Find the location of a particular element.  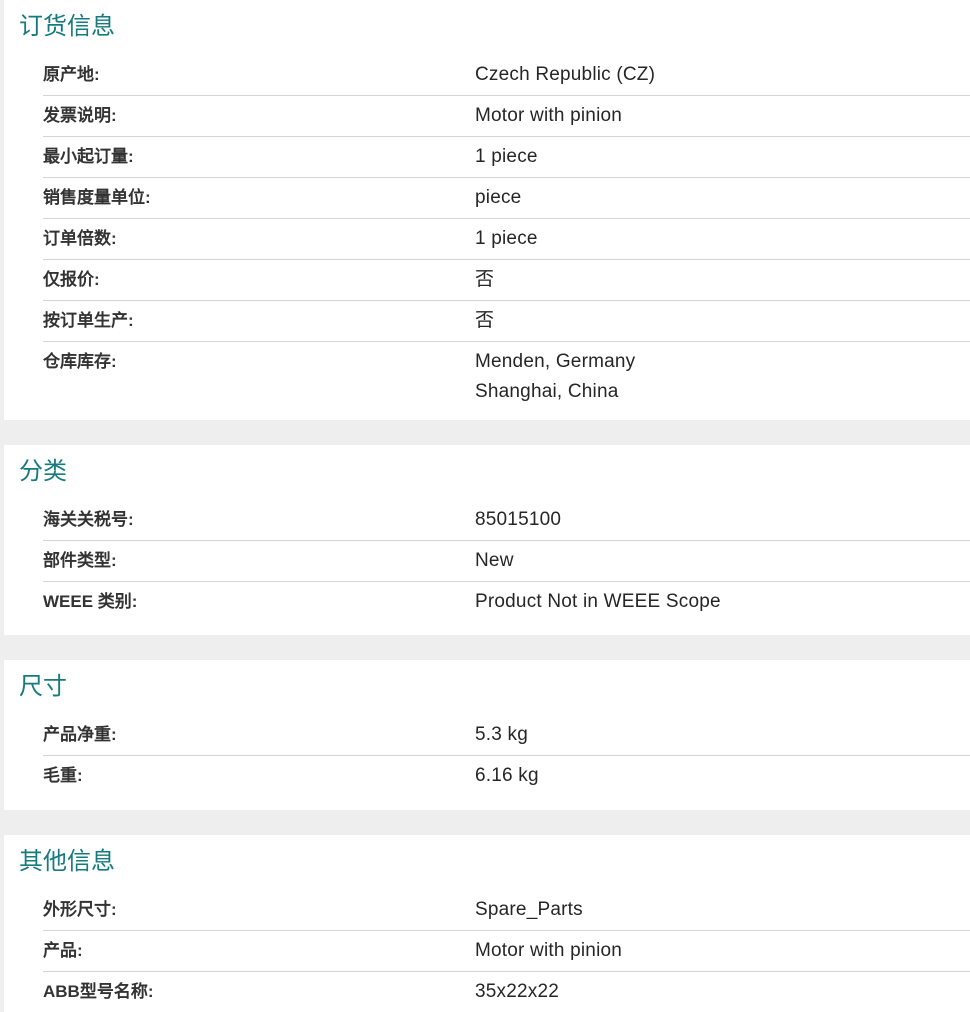

property-row-product: 产品: Motor with pinion is located at coordinates (506, 951).